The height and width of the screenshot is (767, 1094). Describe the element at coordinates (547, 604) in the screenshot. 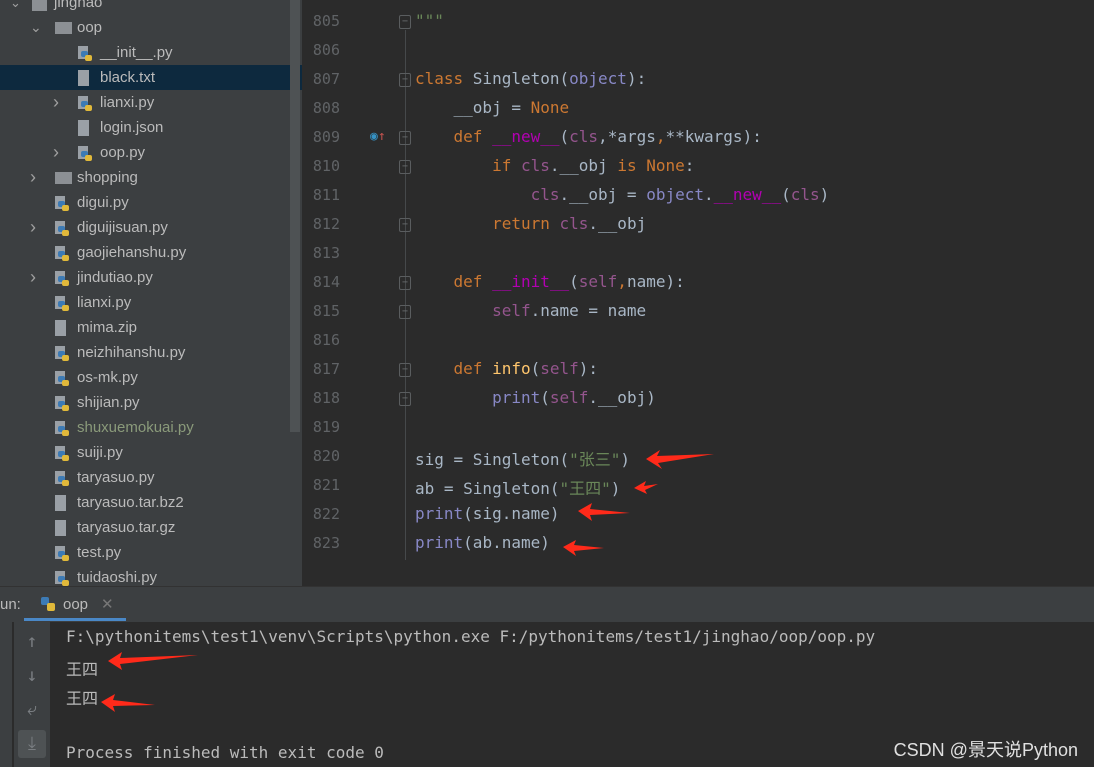

I see `run-toolbar: un: oop ✕` at that location.